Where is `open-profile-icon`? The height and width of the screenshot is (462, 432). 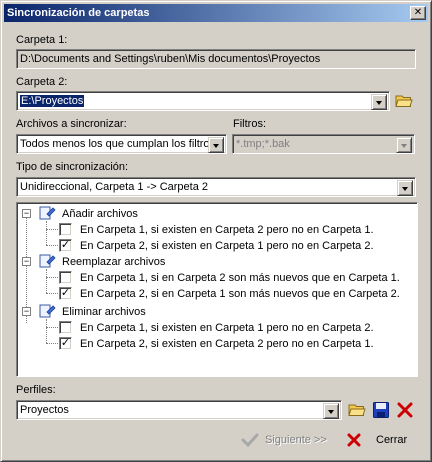
open-profile-icon is located at coordinates (357, 410).